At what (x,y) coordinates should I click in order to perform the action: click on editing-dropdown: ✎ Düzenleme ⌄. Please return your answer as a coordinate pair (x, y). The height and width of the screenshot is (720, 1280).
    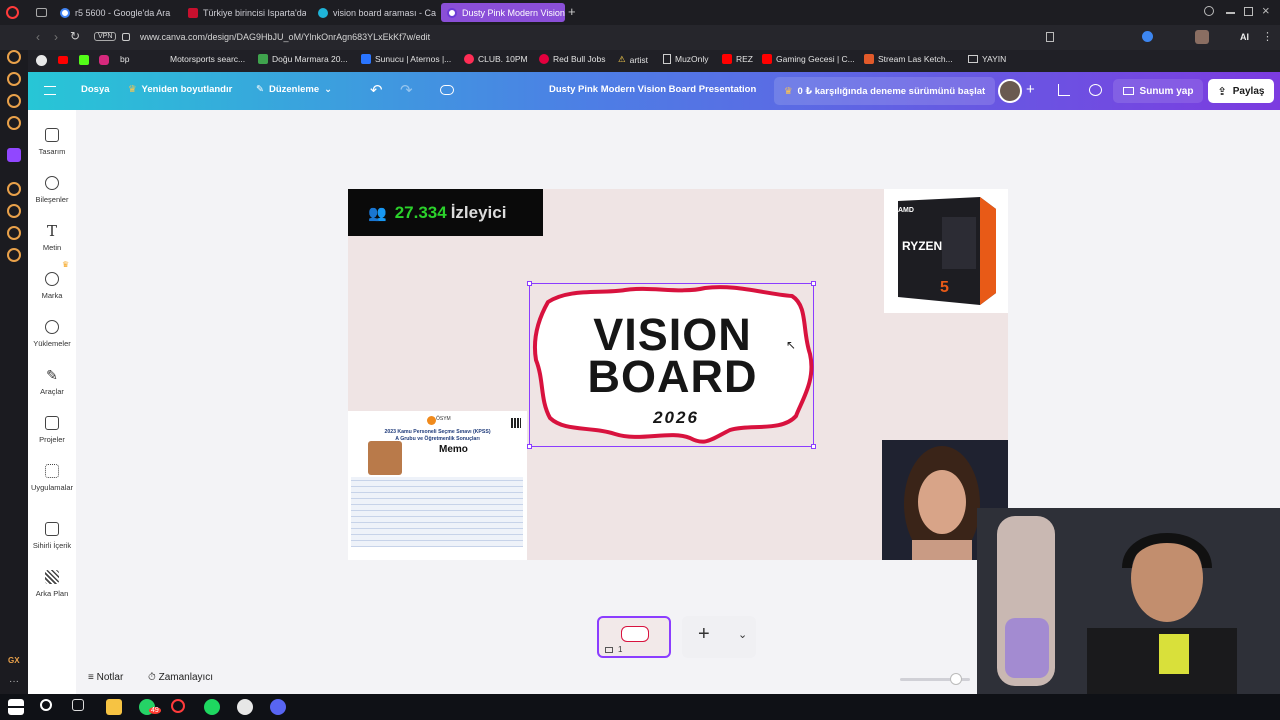
    Looking at the image, I should click on (294, 89).